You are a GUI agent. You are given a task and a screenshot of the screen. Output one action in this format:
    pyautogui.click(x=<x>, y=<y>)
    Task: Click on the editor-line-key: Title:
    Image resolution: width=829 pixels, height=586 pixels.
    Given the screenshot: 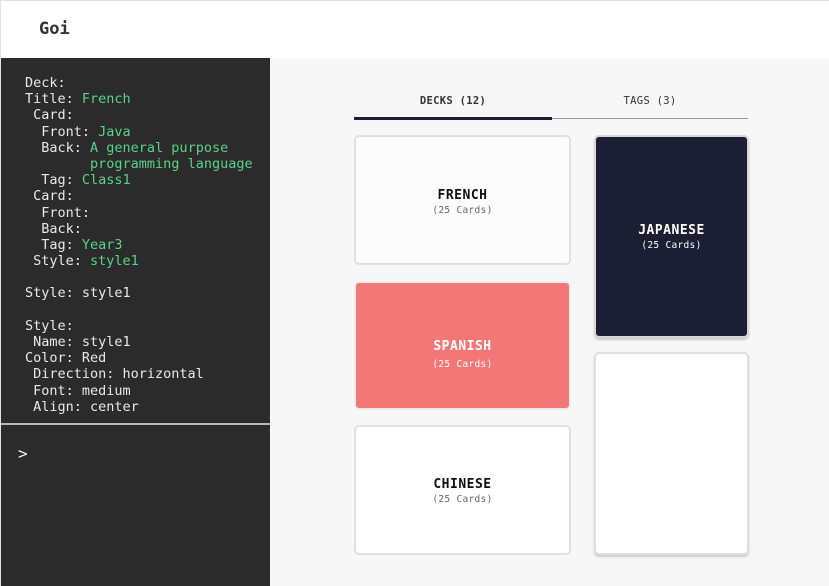 What is the action you would take?
    pyautogui.click(x=53, y=99)
    